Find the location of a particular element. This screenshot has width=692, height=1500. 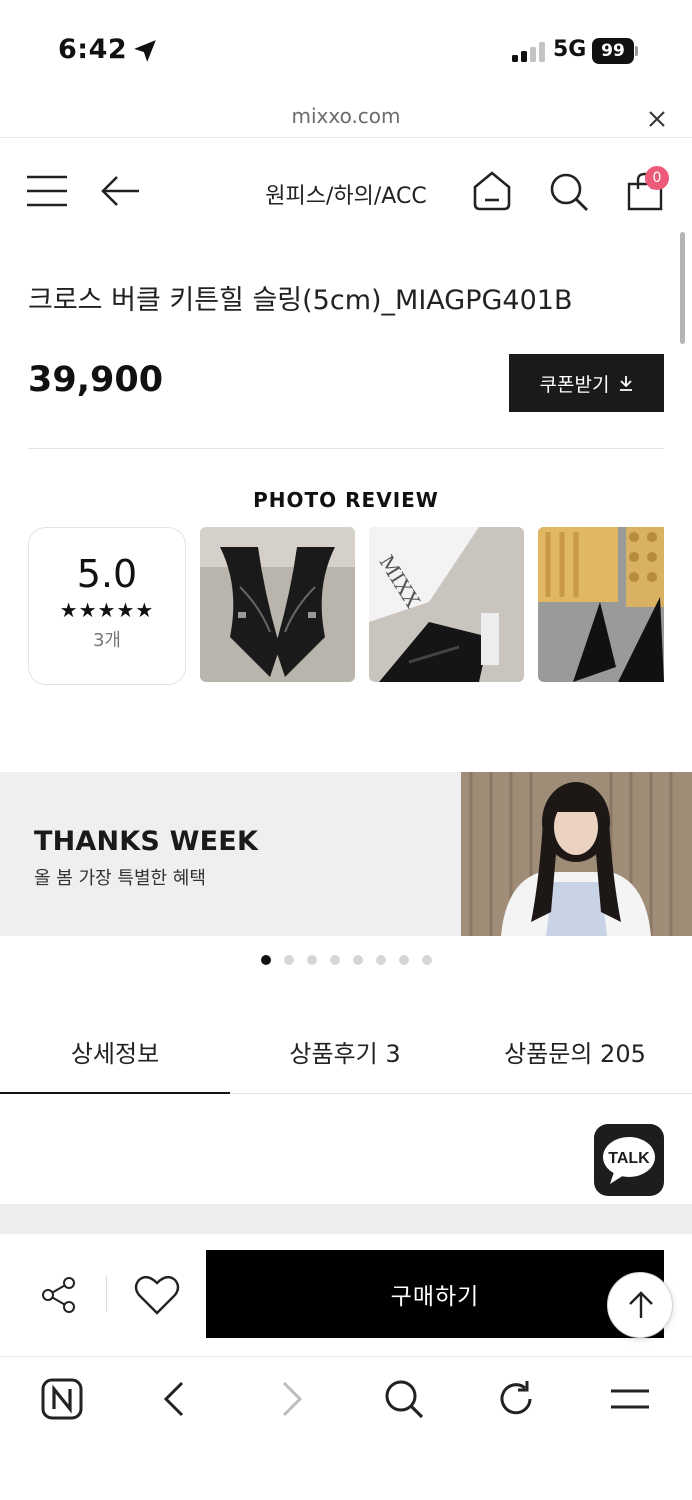

detail-tabs: 상세정보 상품후기 3 상품문의 205 is located at coordinates (346, 1051).